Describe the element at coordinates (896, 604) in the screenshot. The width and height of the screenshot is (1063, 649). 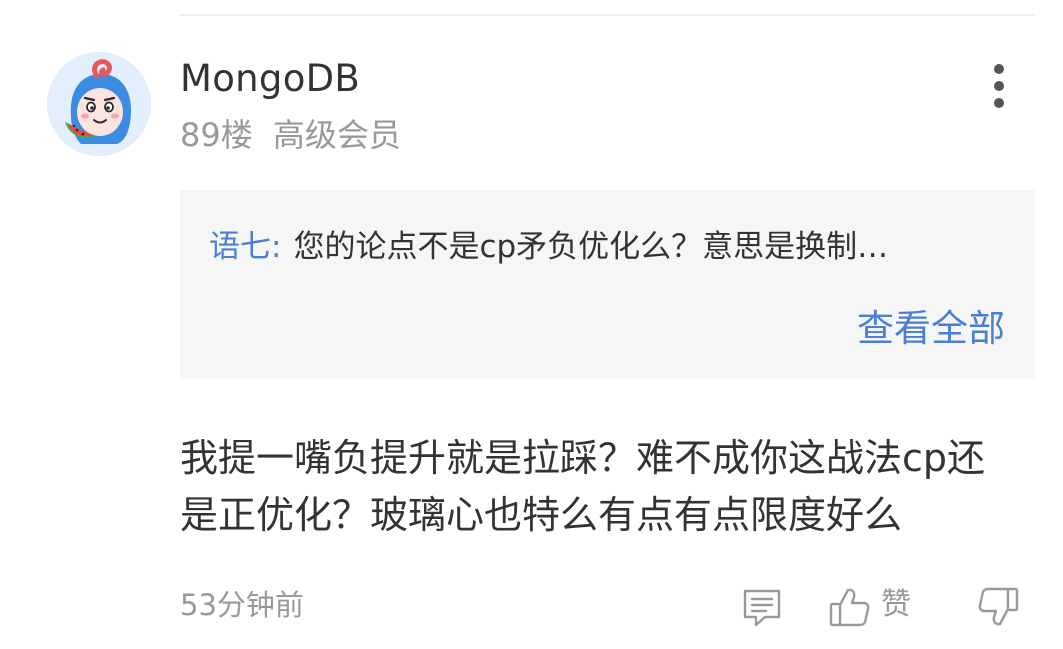
I see `like-label: 赞` at that location.